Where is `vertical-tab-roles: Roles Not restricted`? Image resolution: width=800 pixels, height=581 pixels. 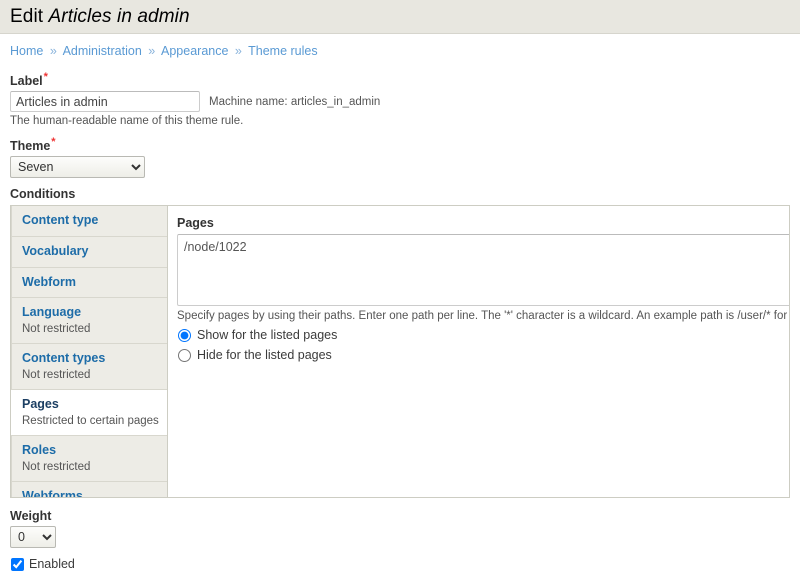 vertical-tab-roles: Roles Not restricted is located at coordinates (89, 459).